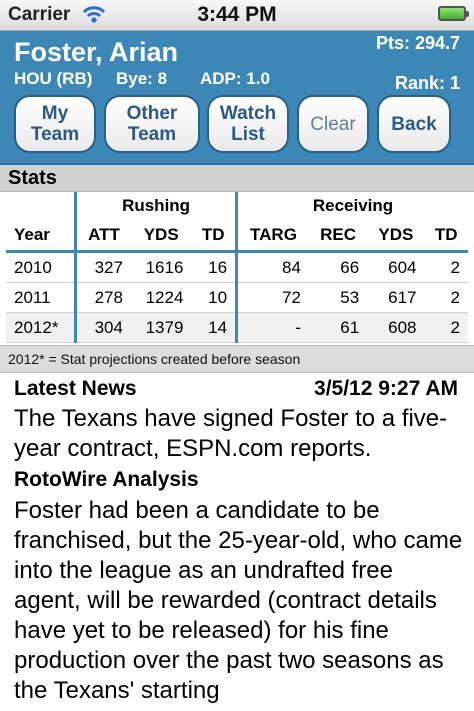 The height and width of the screenshot is (711, 474). Describe the element at coordinates (272, 267) in the screenshot. I see `cell-rec-targ: 84` at that location.